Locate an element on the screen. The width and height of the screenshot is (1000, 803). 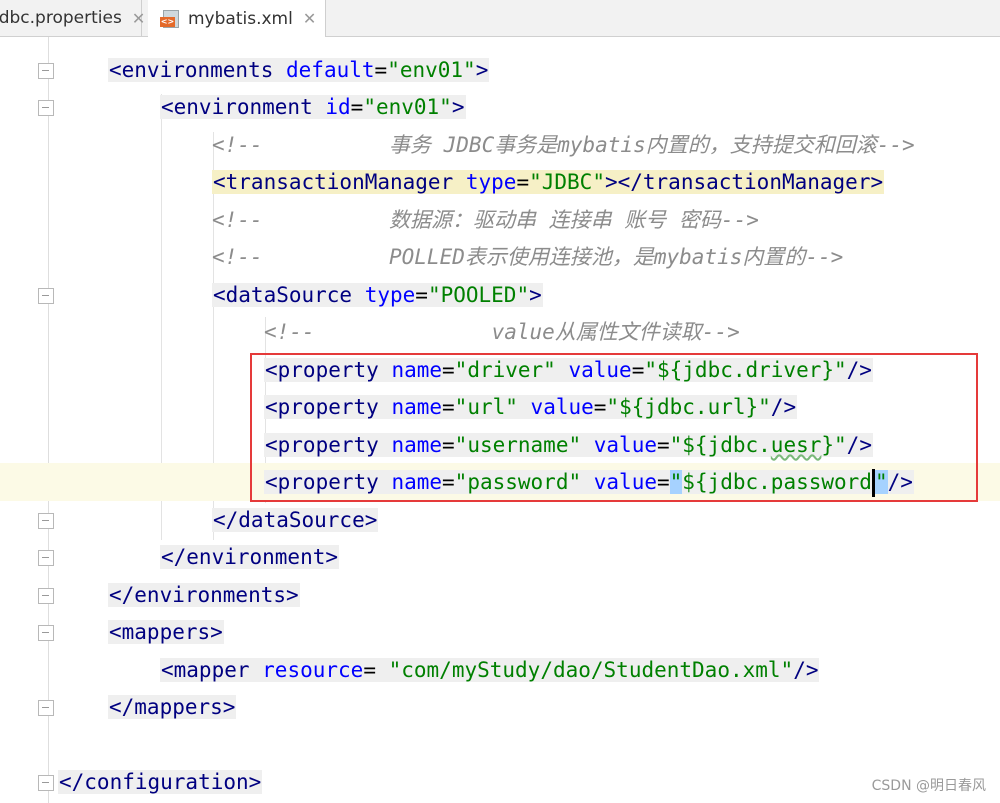
code-line: <environments default="env01"> is located at coordinates (500, 70).